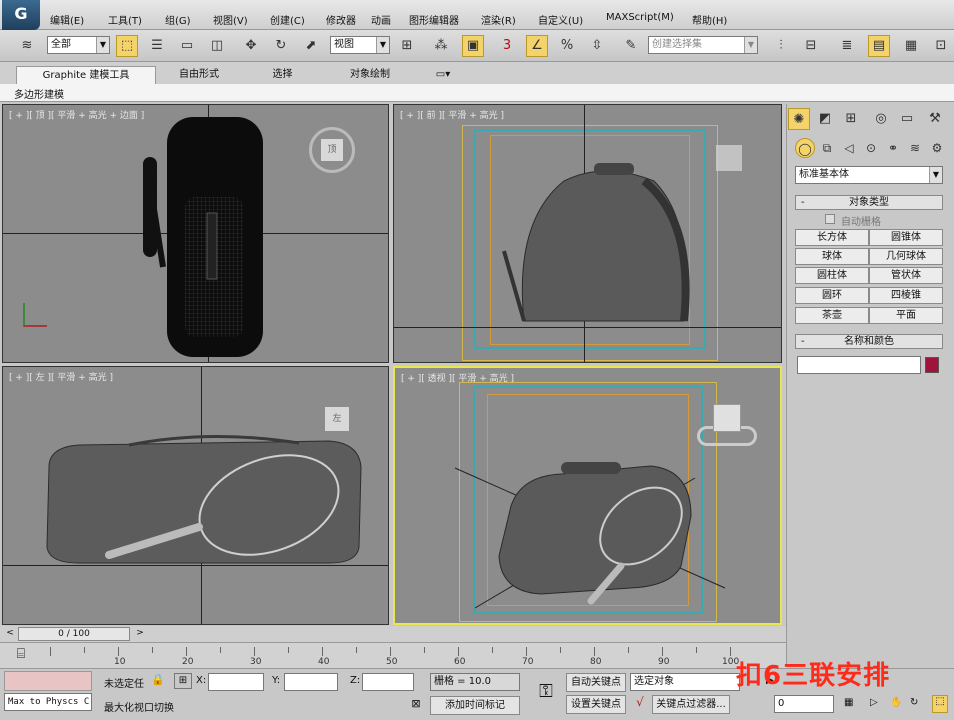 The height and width of the screenshot is (720, 954). Describe the element at coordinates (941, 46) in the screenshot. I see `render-frame-icon: ⊡` at that location.